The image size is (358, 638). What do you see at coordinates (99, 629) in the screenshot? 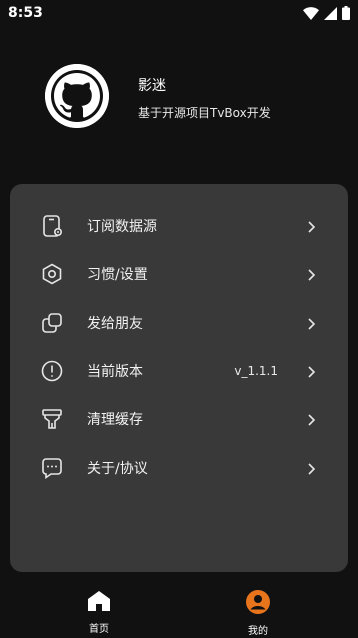
I see `nav-item-label: 首页` at bounding box center [99, 629].